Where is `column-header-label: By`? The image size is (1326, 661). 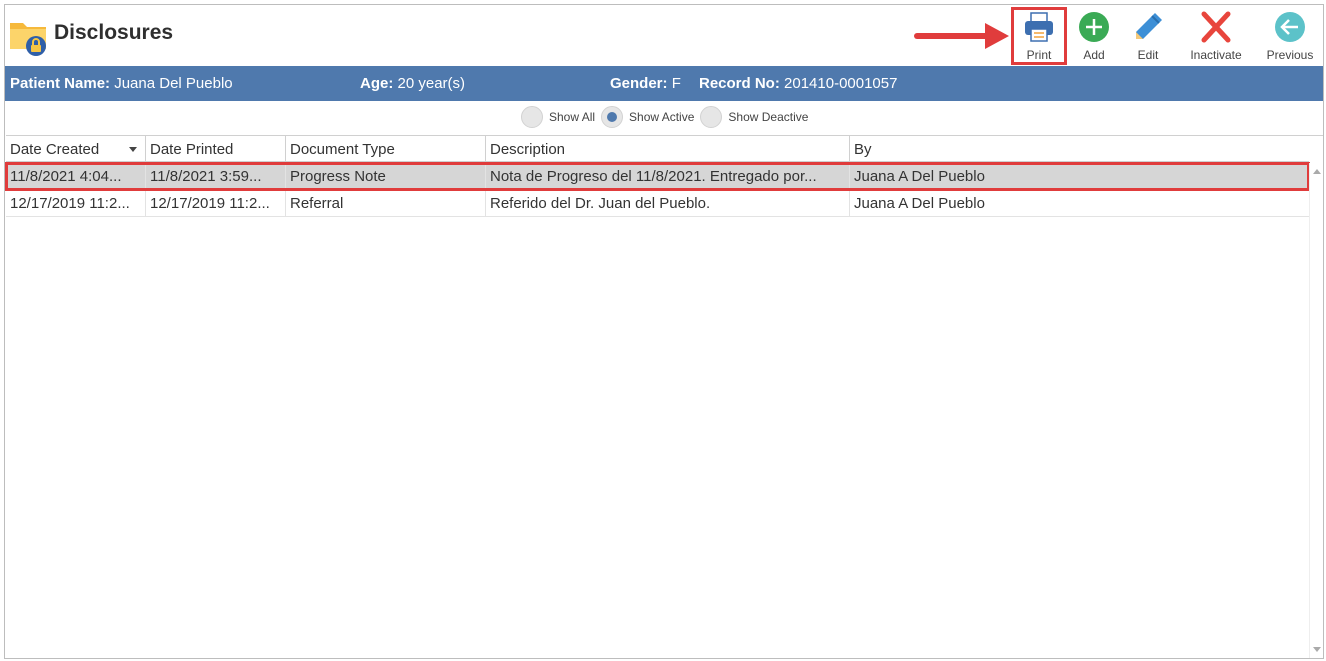 column-header-label: By is located at coordinates (863, 149).